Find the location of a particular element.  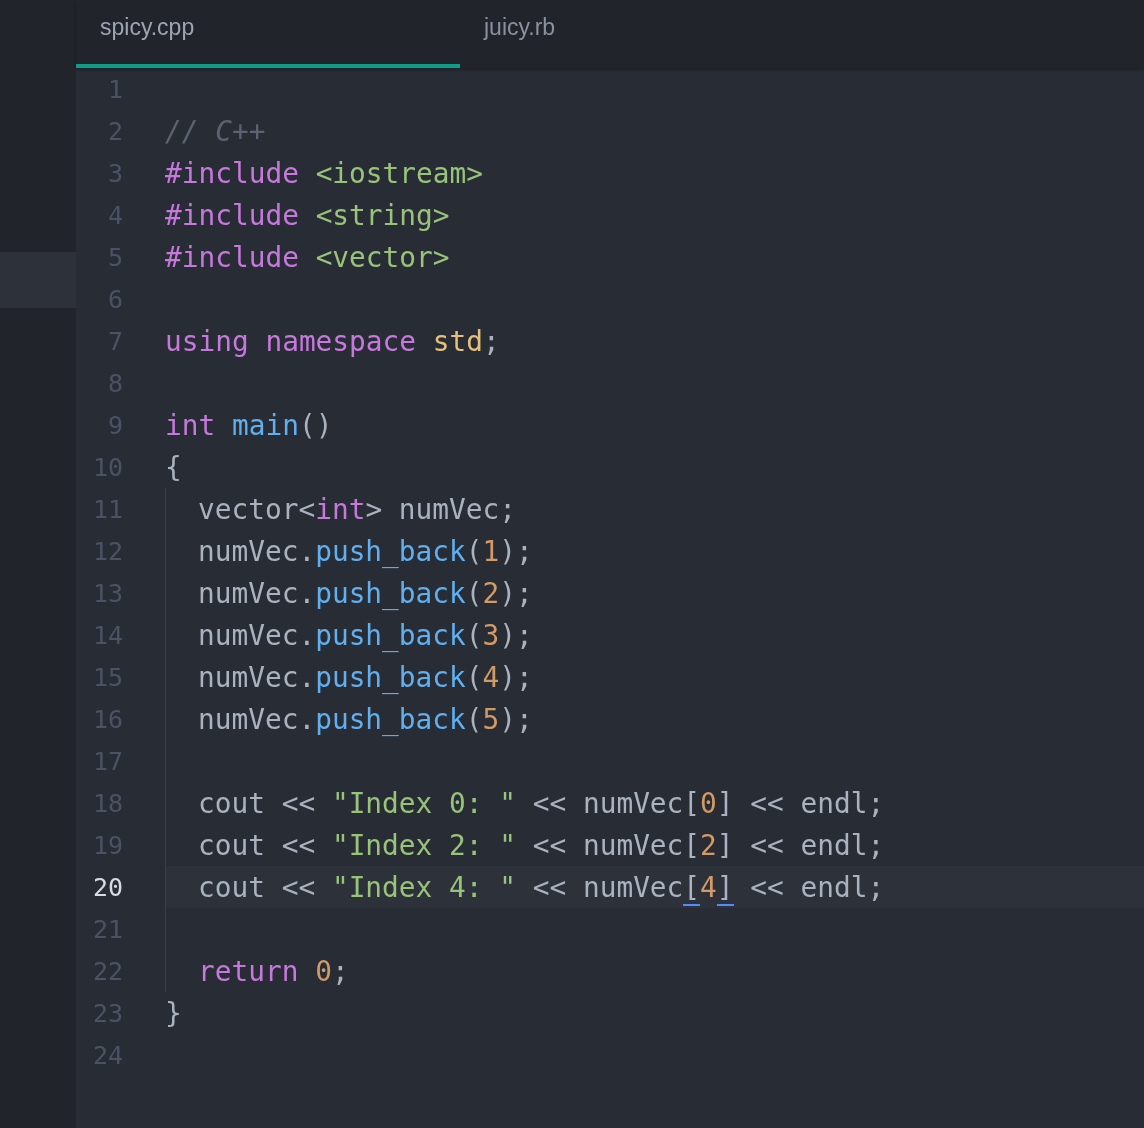

code-line: } is located at coordinates (173, 1013).